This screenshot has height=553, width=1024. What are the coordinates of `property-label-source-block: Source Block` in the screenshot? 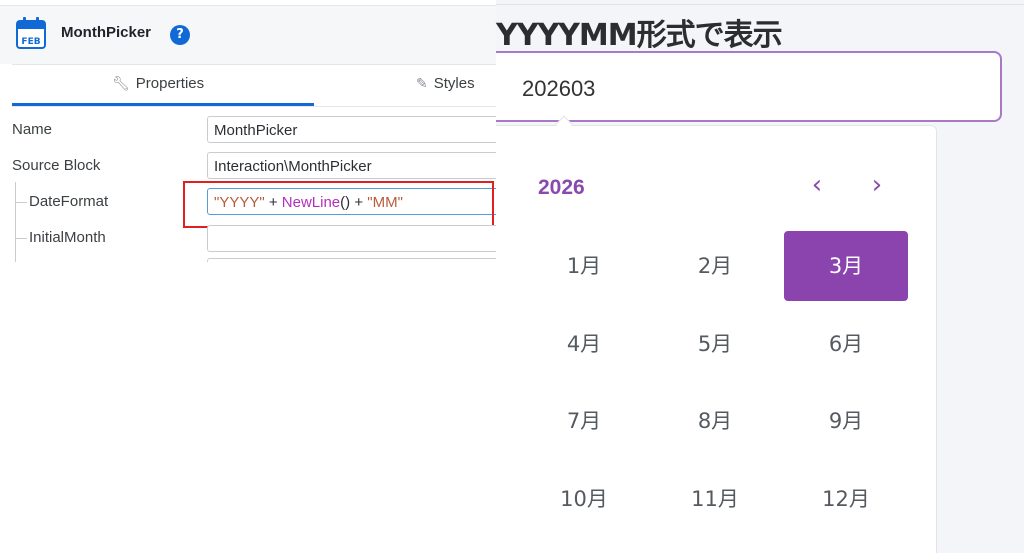 It's located at (56, 165).